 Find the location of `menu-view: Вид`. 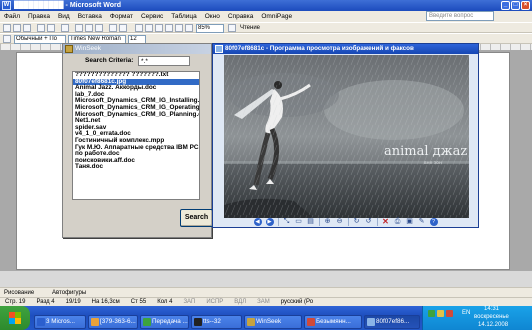

menu-view: Вид is located at coordinates (64, 16).